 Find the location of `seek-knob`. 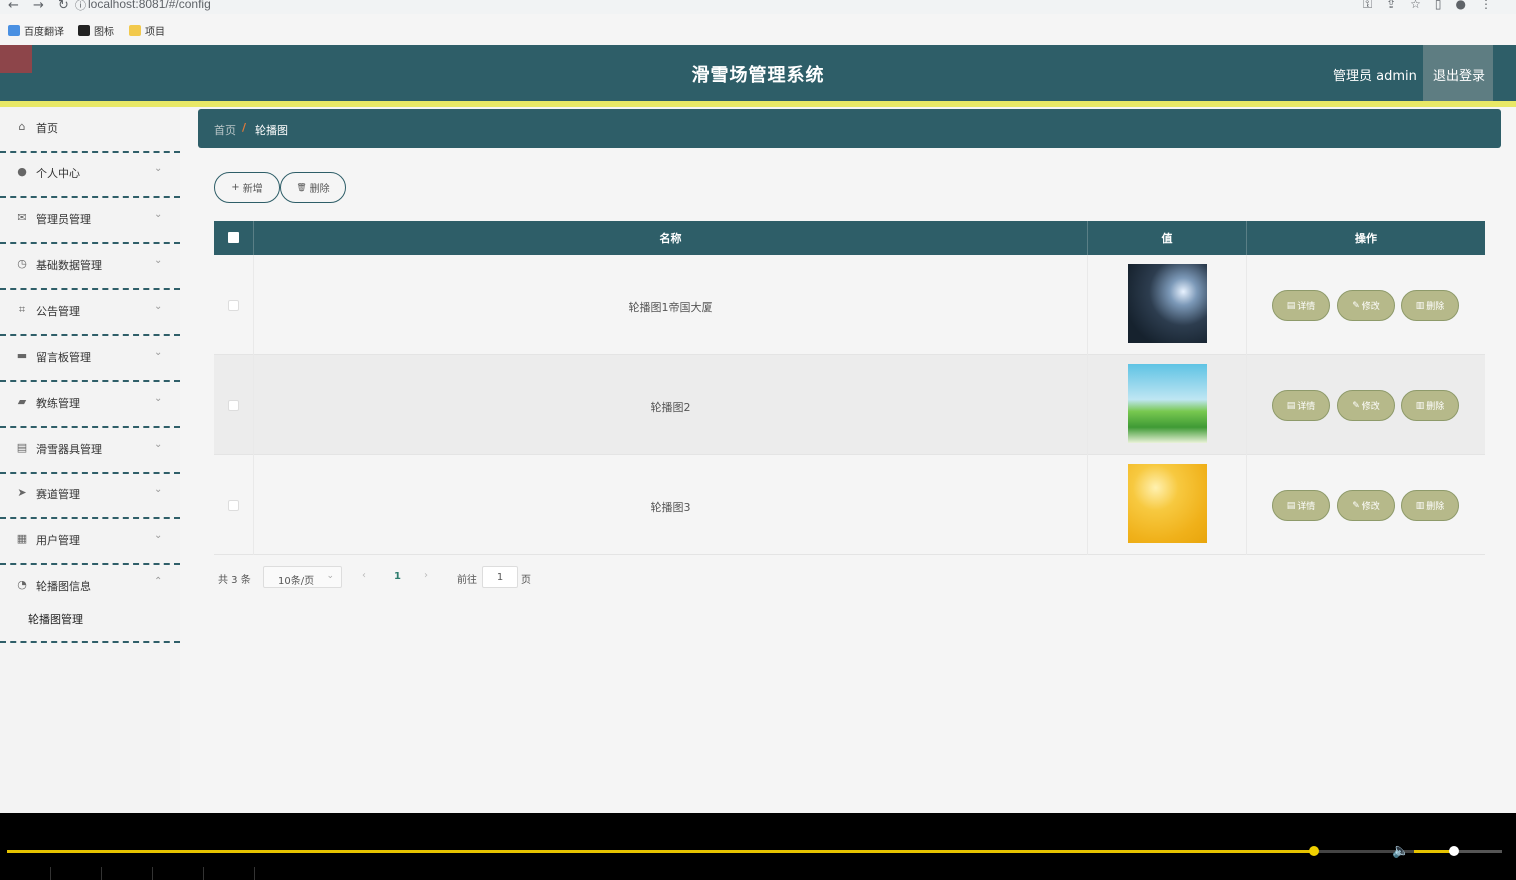

seek-knob is located at coordinates (1313, 851).